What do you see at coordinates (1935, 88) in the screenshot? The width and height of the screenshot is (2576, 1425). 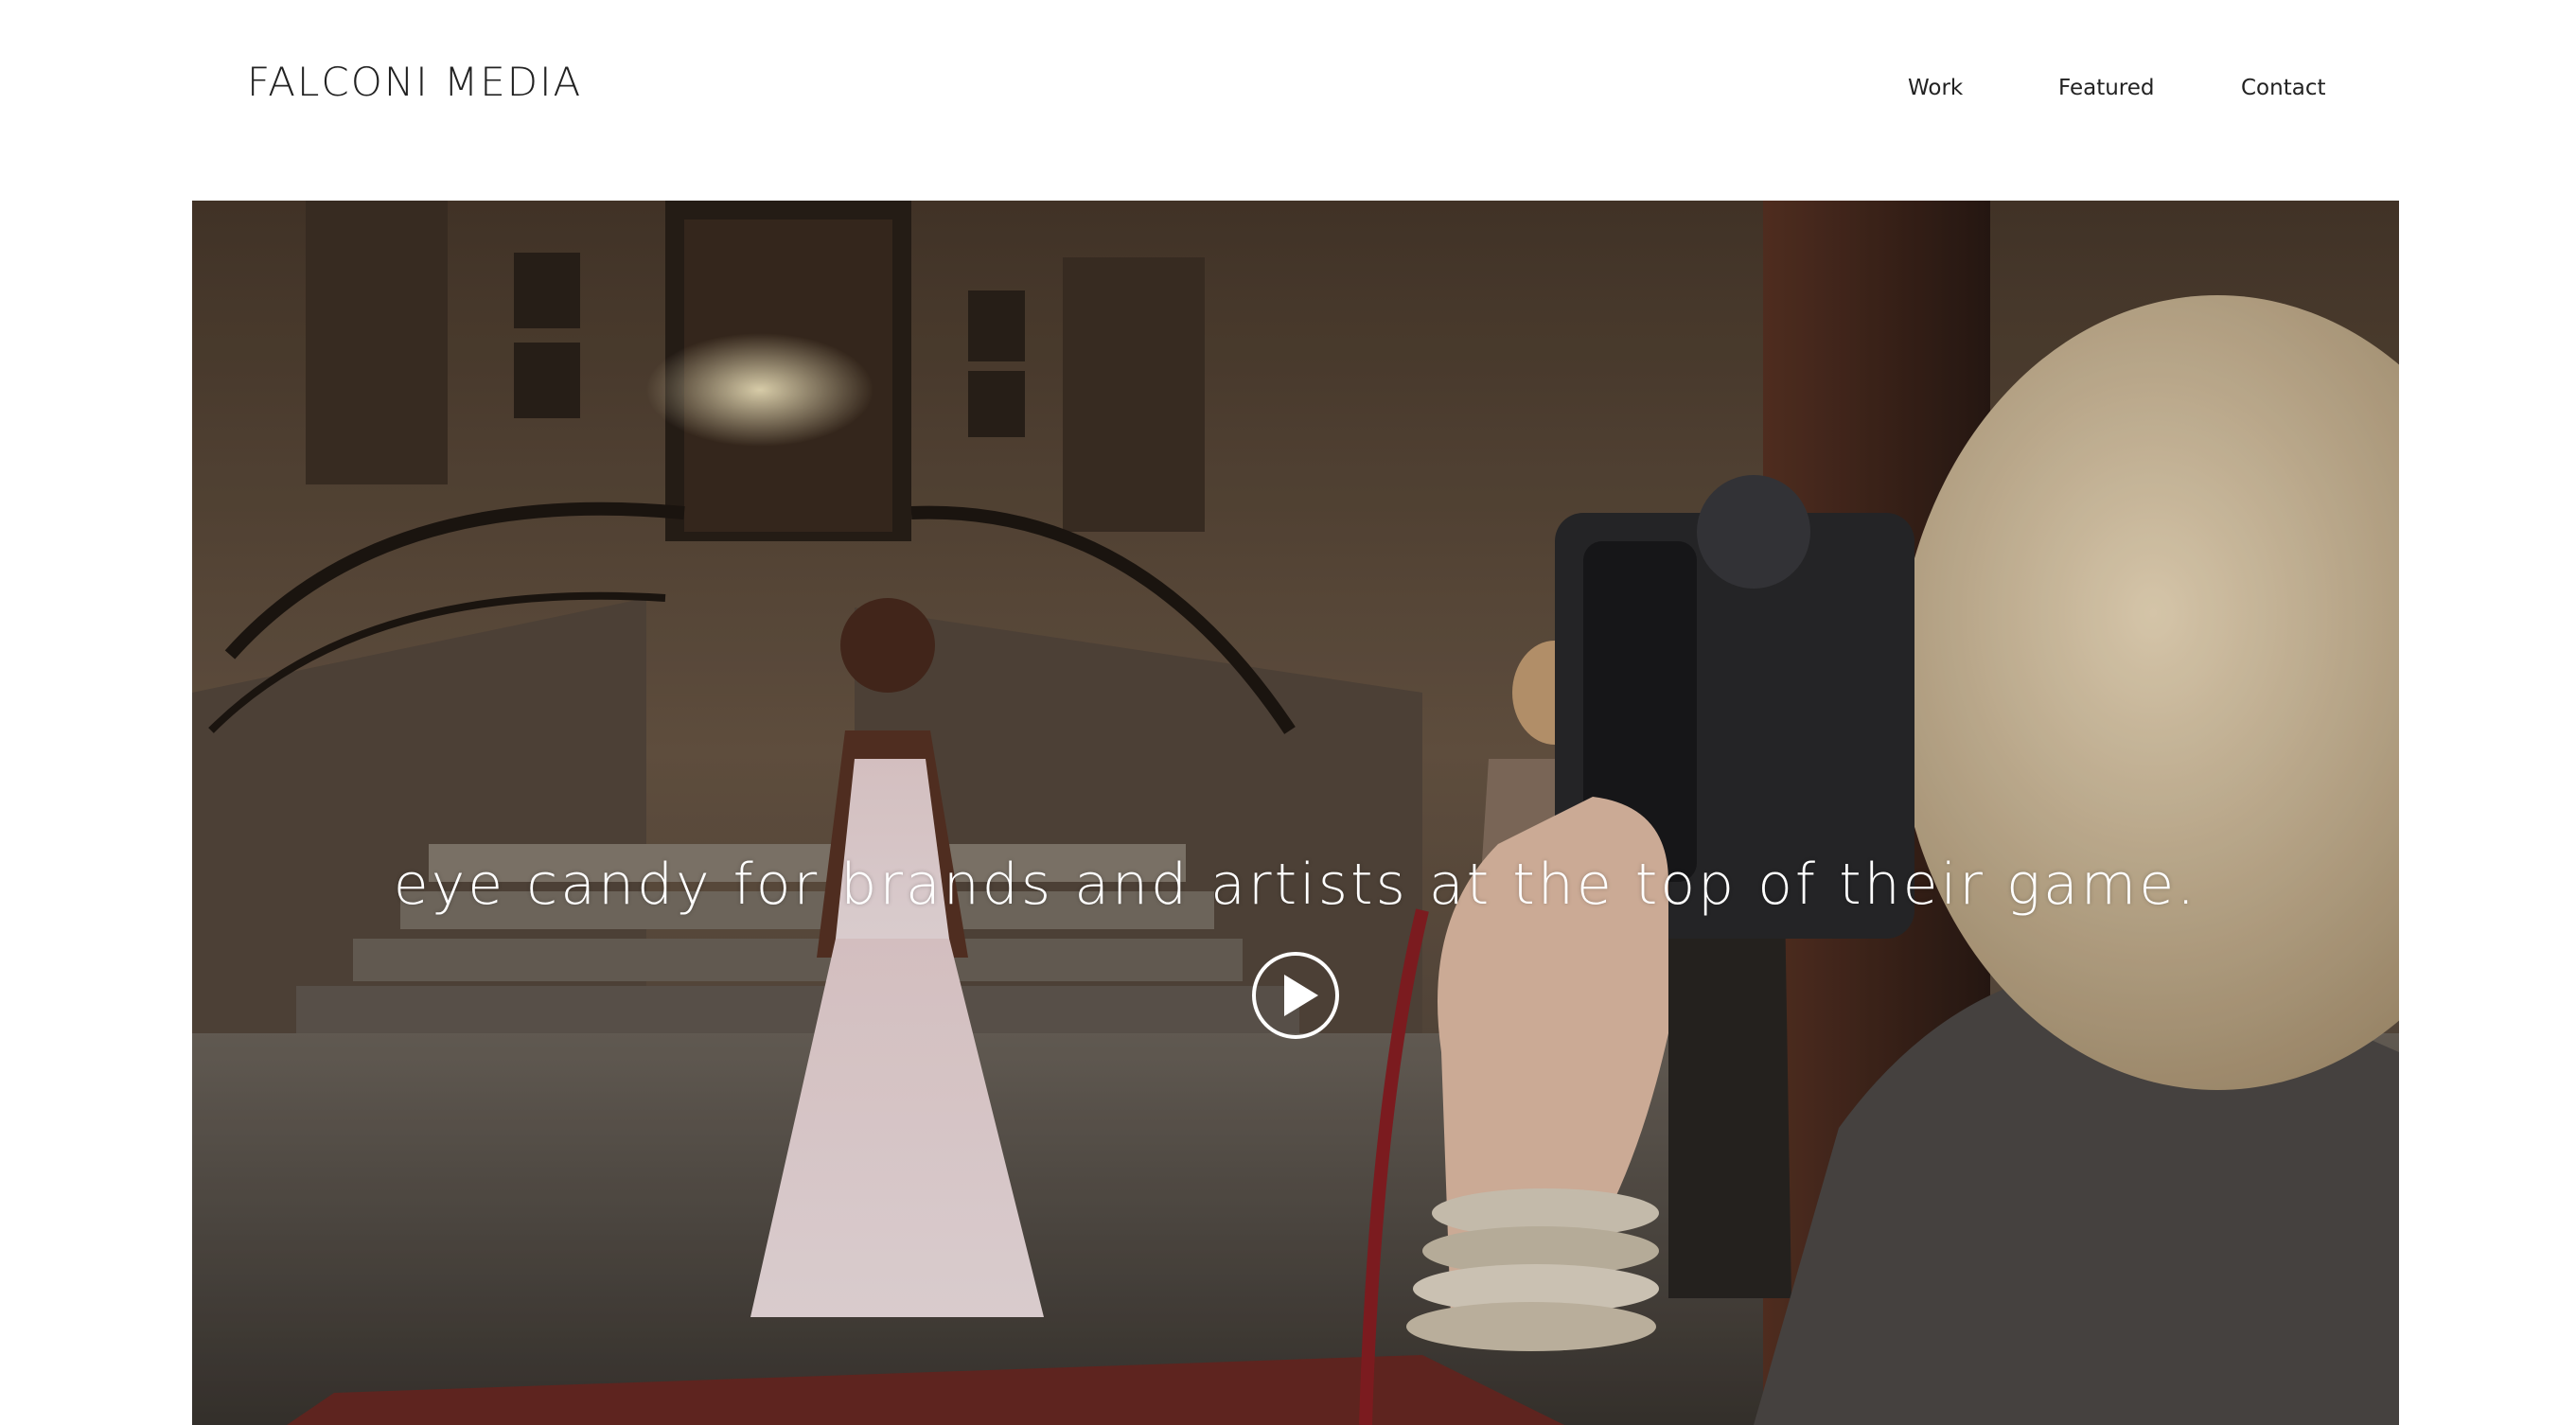 I see `nav-work-link: Work` at bounding box center [1935, 88].